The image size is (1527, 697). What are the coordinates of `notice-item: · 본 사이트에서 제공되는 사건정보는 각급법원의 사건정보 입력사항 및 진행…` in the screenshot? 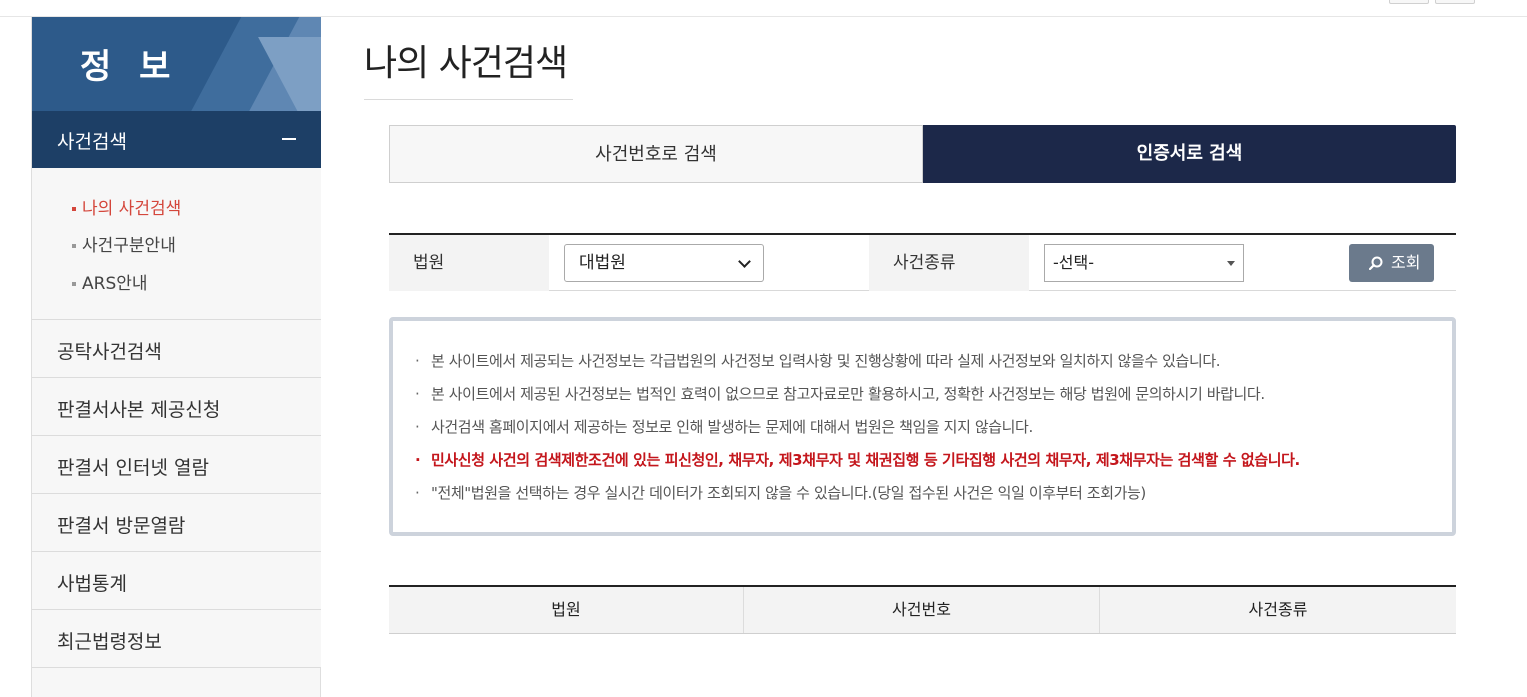 It's located at (857, 363).